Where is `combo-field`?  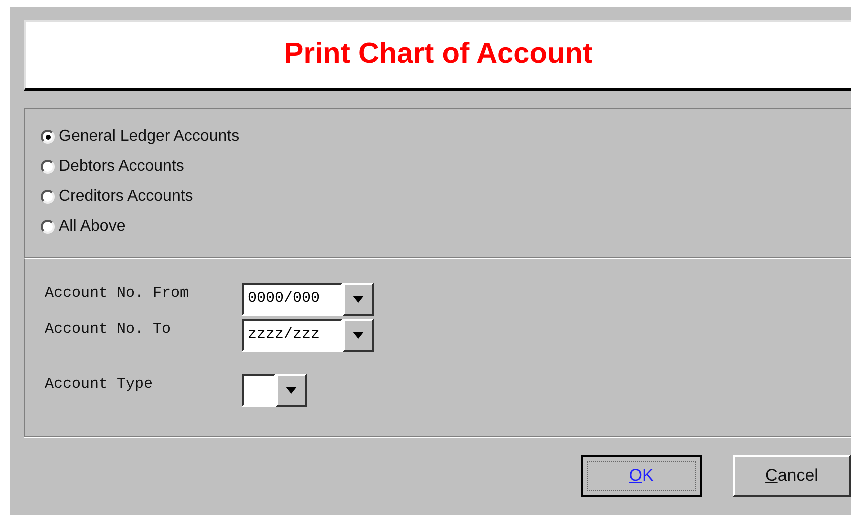
combo-field is located at coordinates (259, 390).